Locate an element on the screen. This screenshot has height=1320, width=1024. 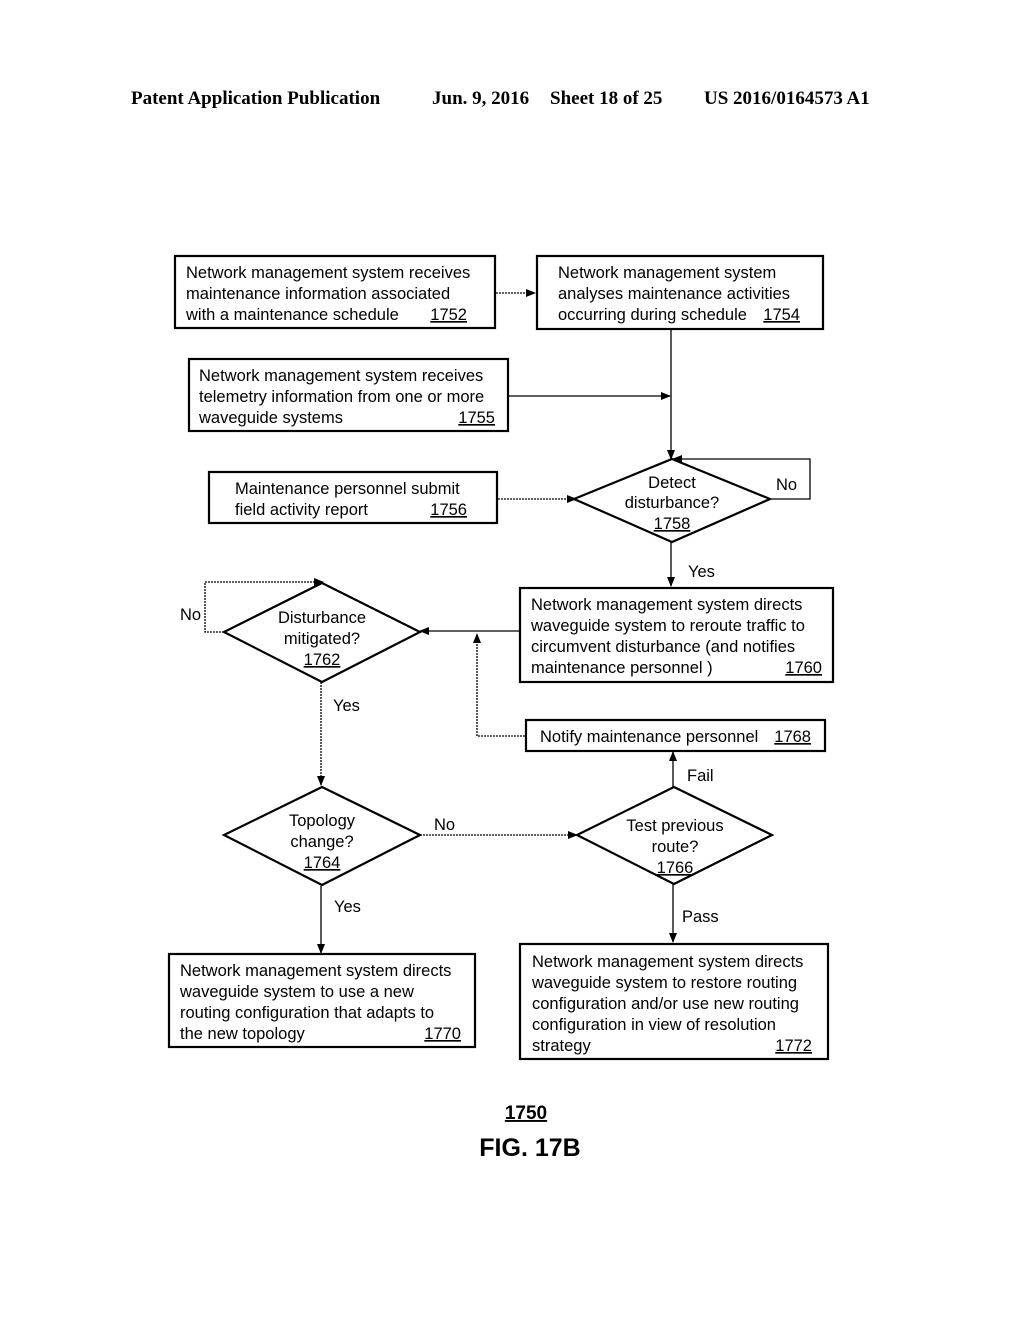
label-detect-no: No is located at coordinates (786, 485).